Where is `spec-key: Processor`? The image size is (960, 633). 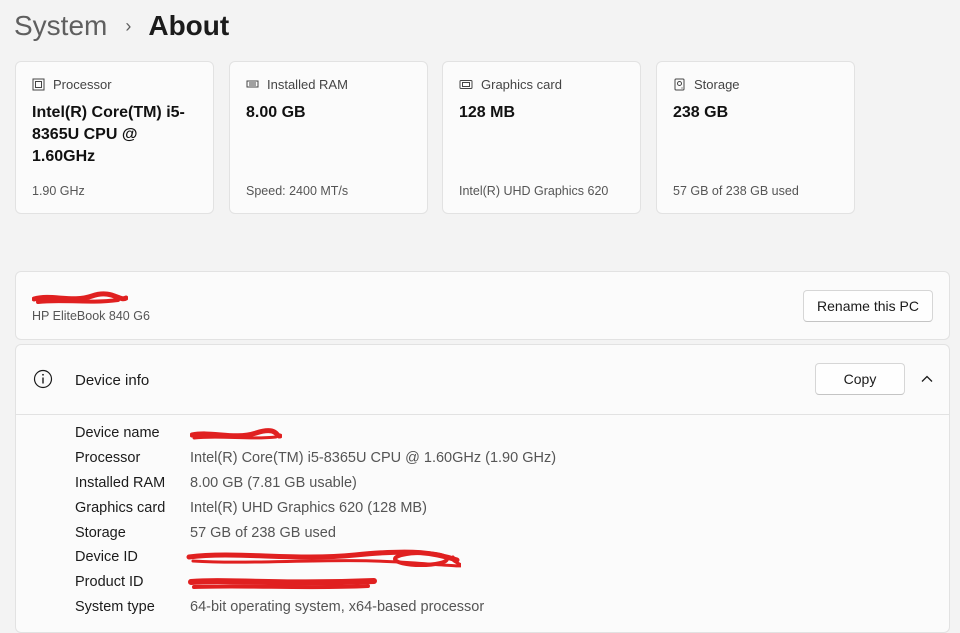 spec-key: Processor is located at coordinates (108, 458).